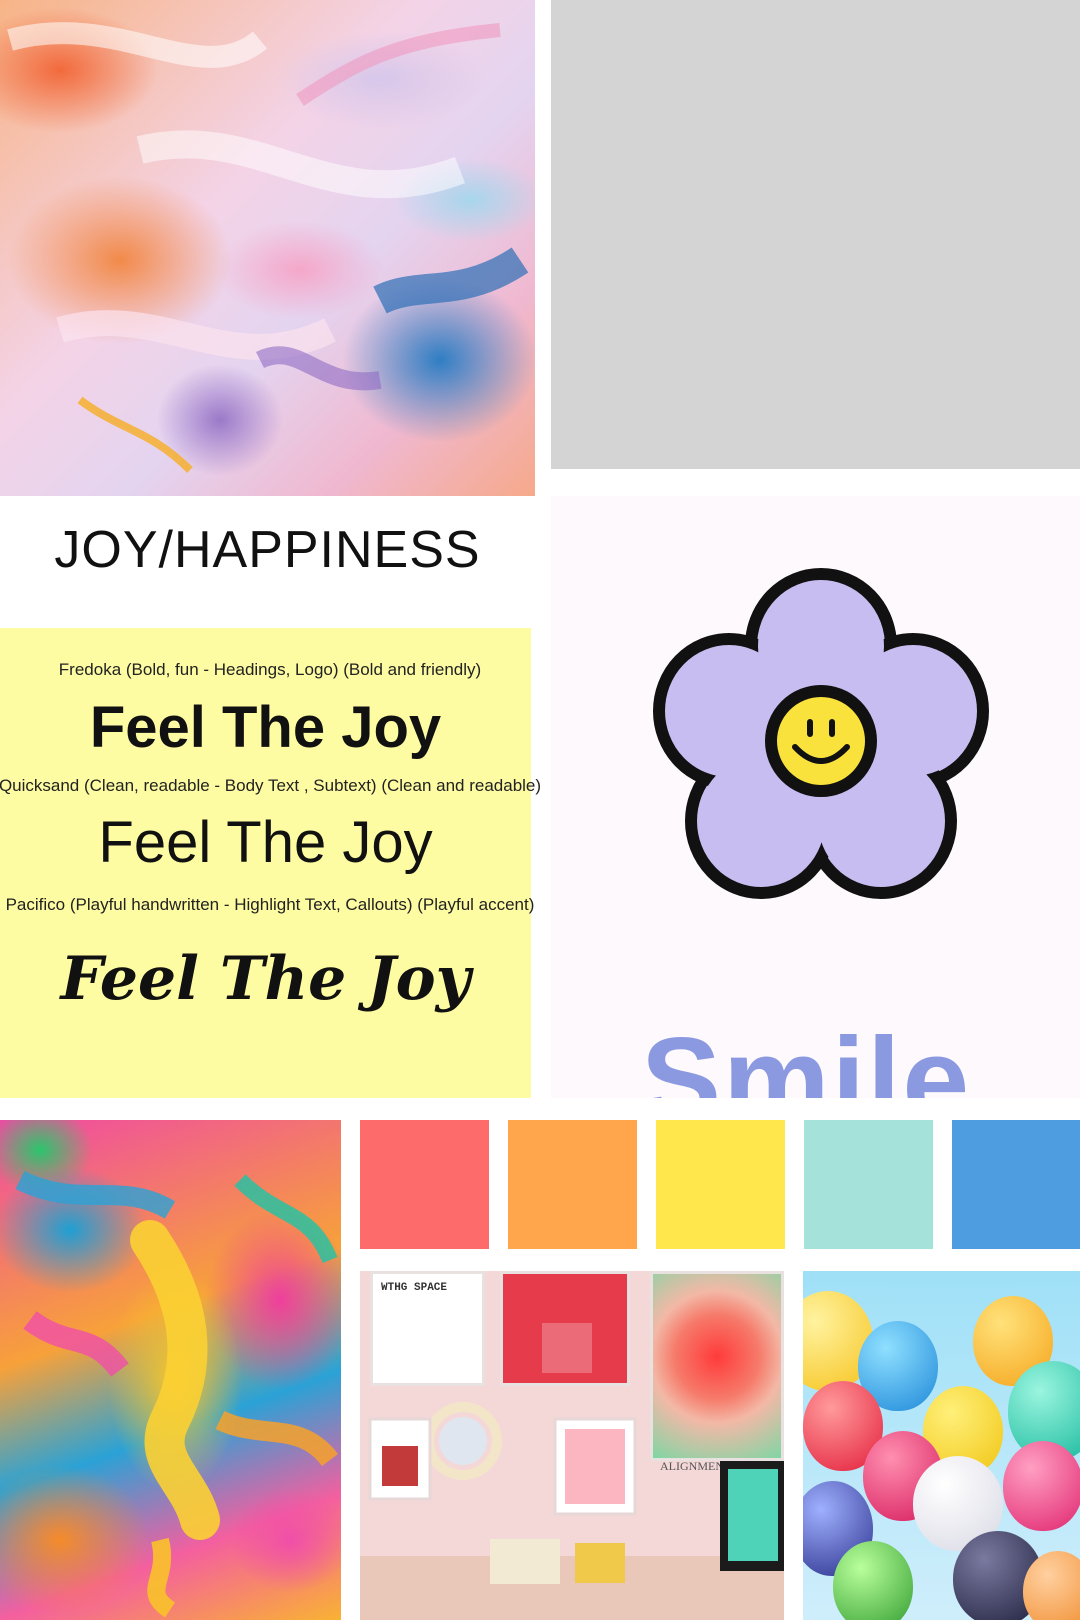  Describe the element at coordinates (821, 733) in the screenshot. I see `smiley-flower-icon` at that location.